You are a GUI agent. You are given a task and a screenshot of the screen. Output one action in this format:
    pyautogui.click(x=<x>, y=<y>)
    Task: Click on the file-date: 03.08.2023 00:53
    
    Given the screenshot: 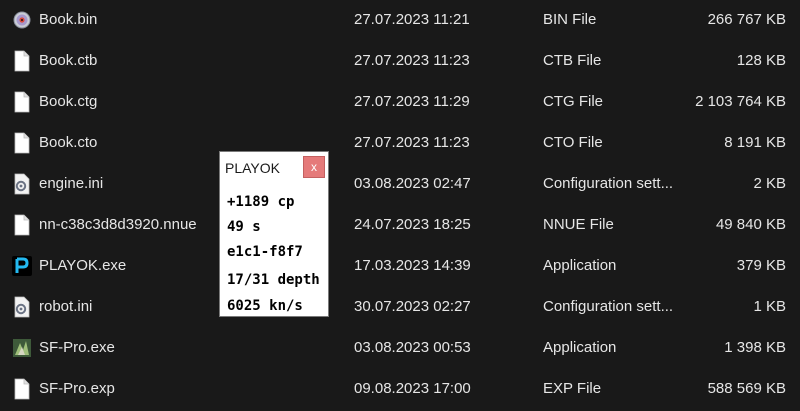 What is the action you would take?
    pyautogui.click(x=412, y=347)
    